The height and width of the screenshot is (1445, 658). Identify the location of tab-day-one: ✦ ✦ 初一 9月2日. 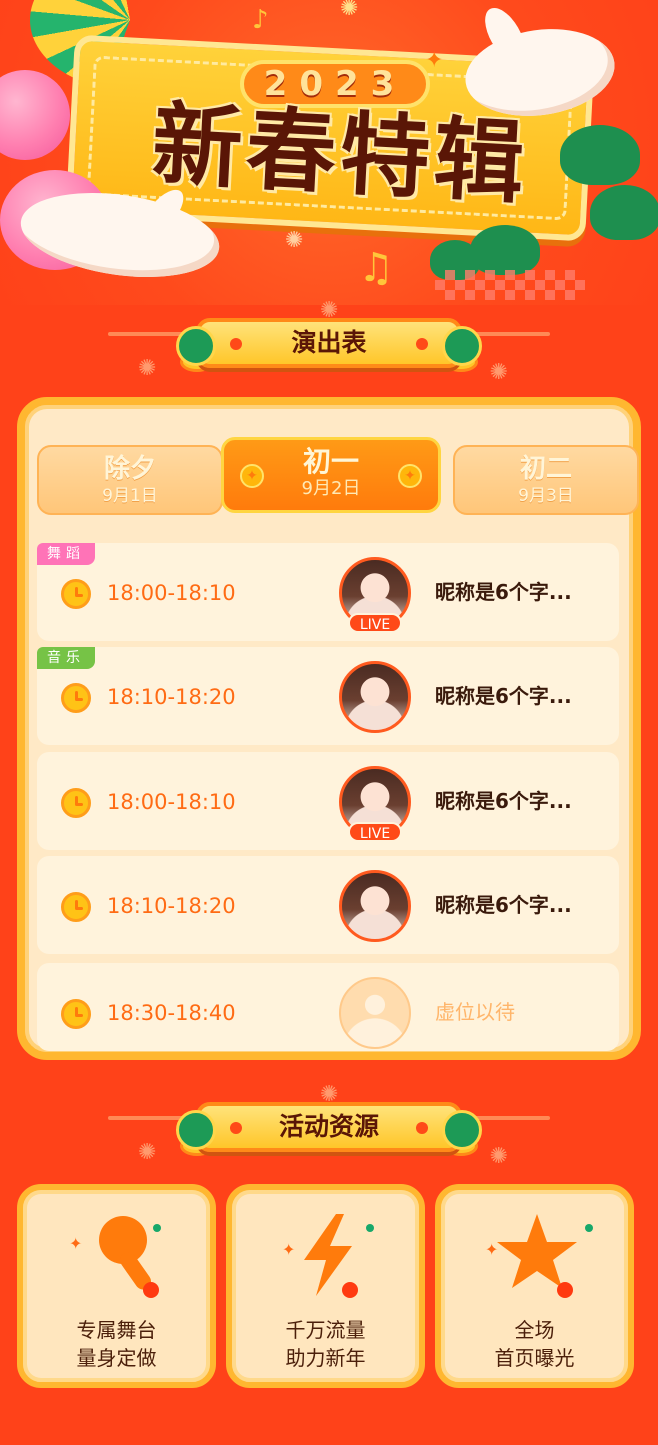
(331, 475).